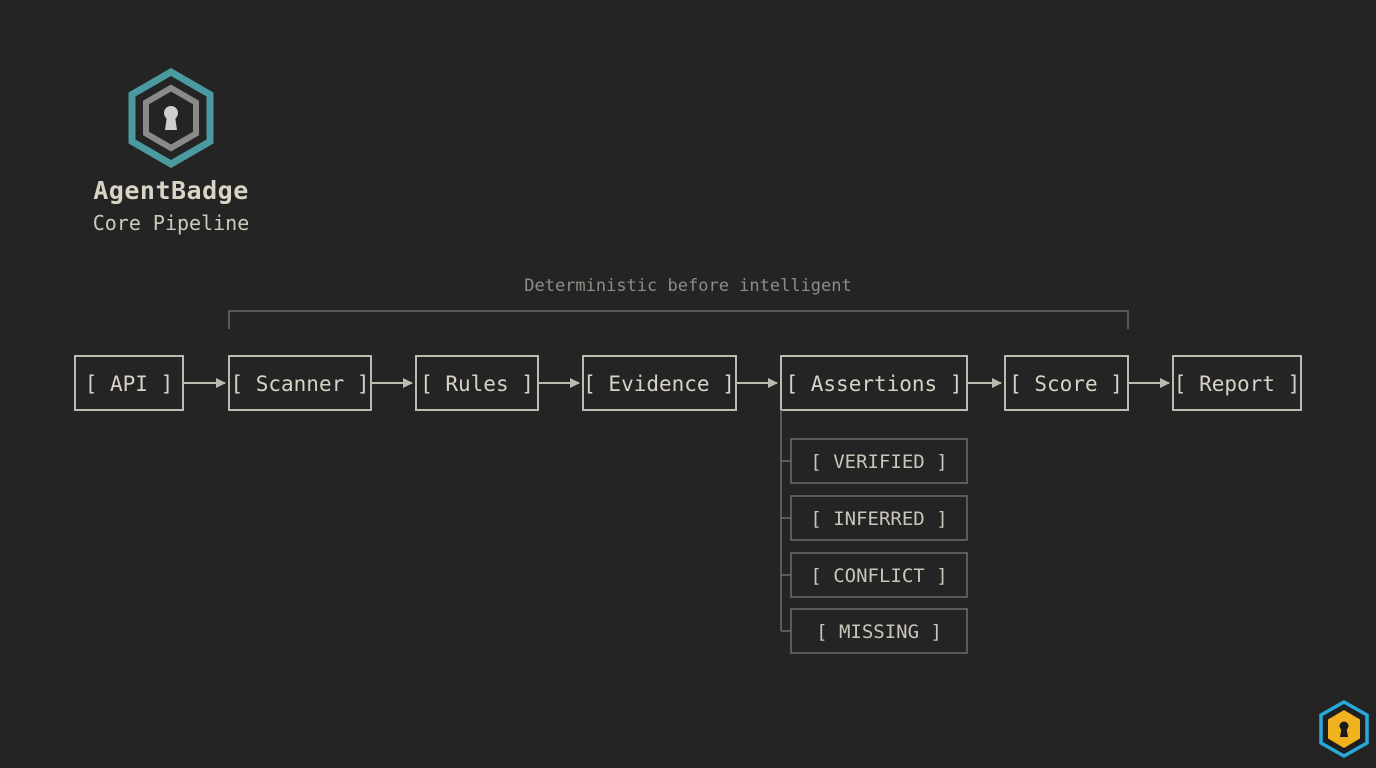 The image size is (1376, 768). I want to click on pipeline-node-assertions: [ Assertions ], so click(874, 383).